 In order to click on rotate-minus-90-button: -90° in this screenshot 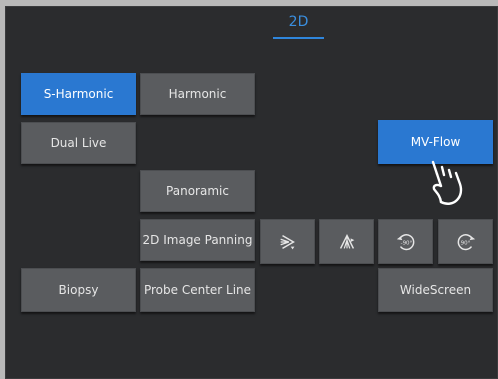, I will do `click(405, 241)`.